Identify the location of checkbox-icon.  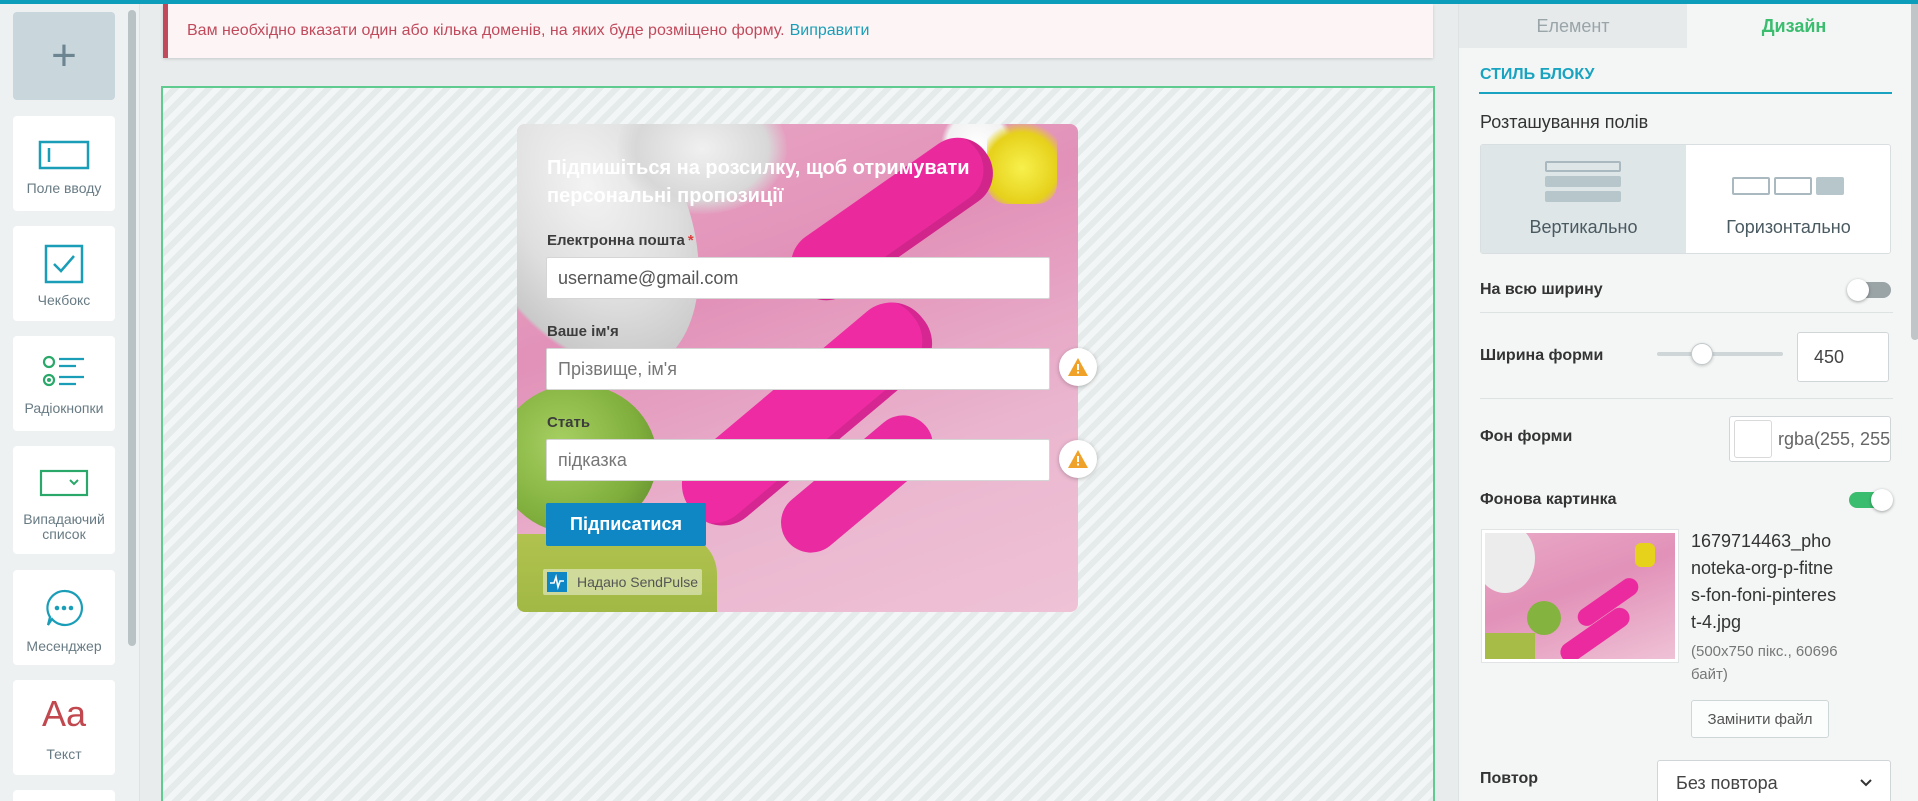
(64, 264).